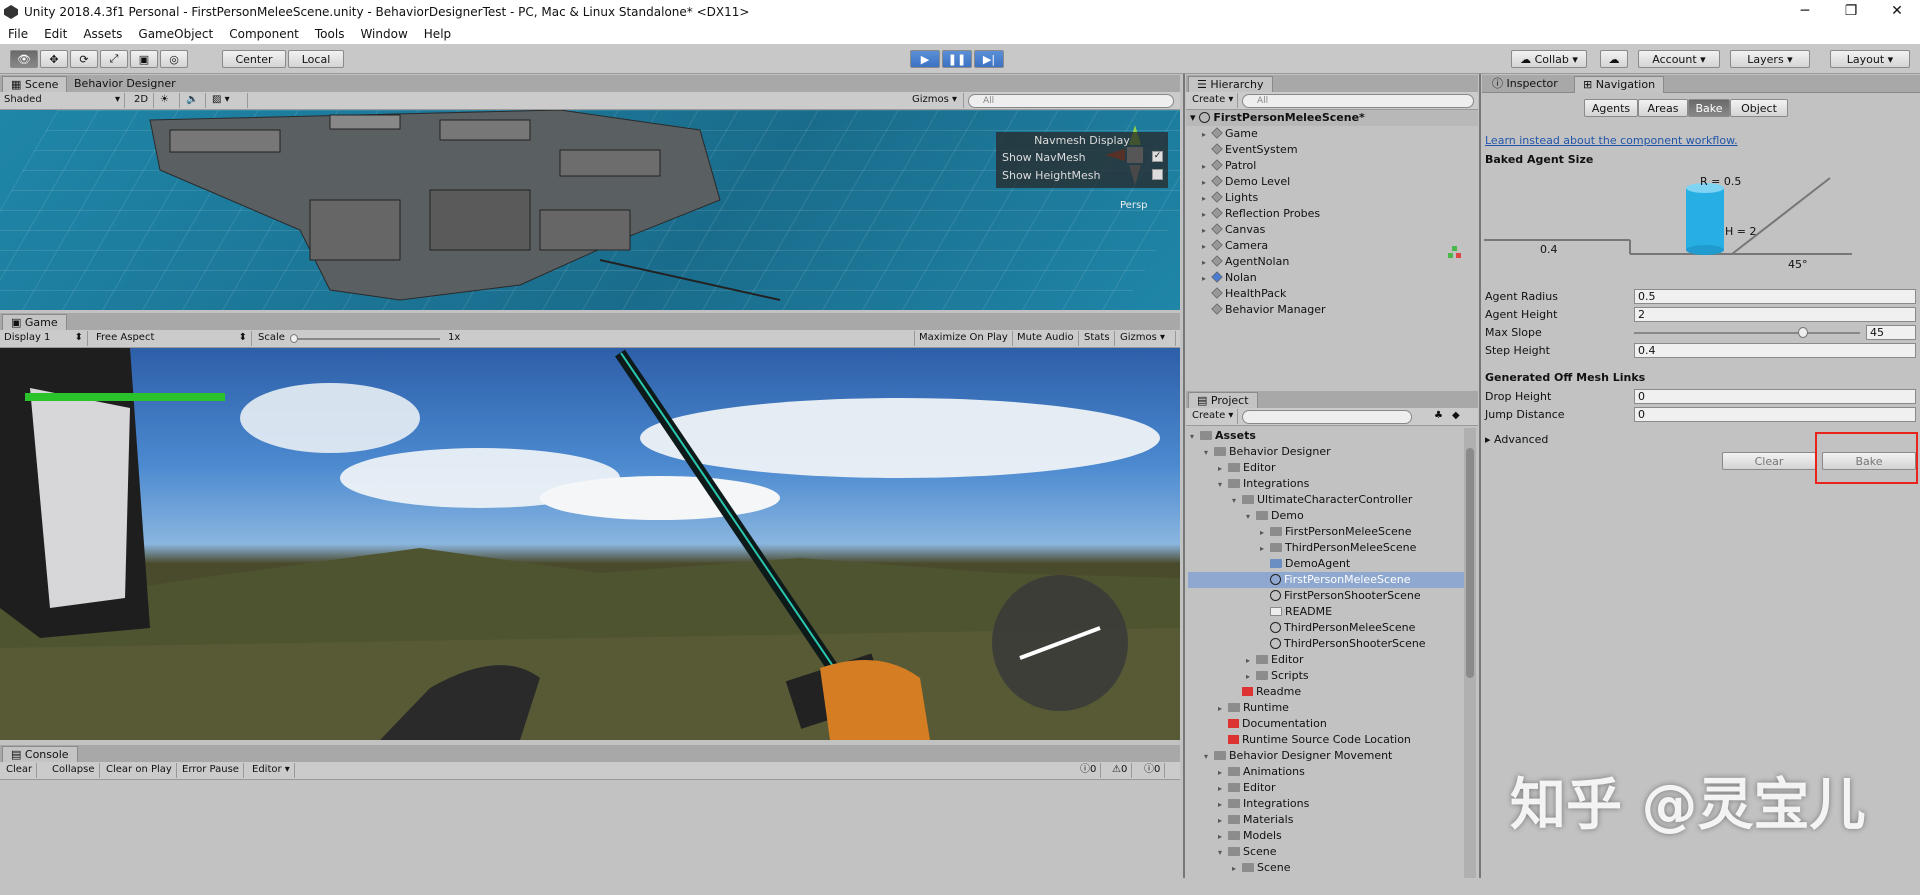 This screenshot has height=895, width=1920. What do you see at coordinates (1516, 439) in the screenshot?
I see `advanced-foldout: ▸ Advanced` at bounding box center [1516, 439].